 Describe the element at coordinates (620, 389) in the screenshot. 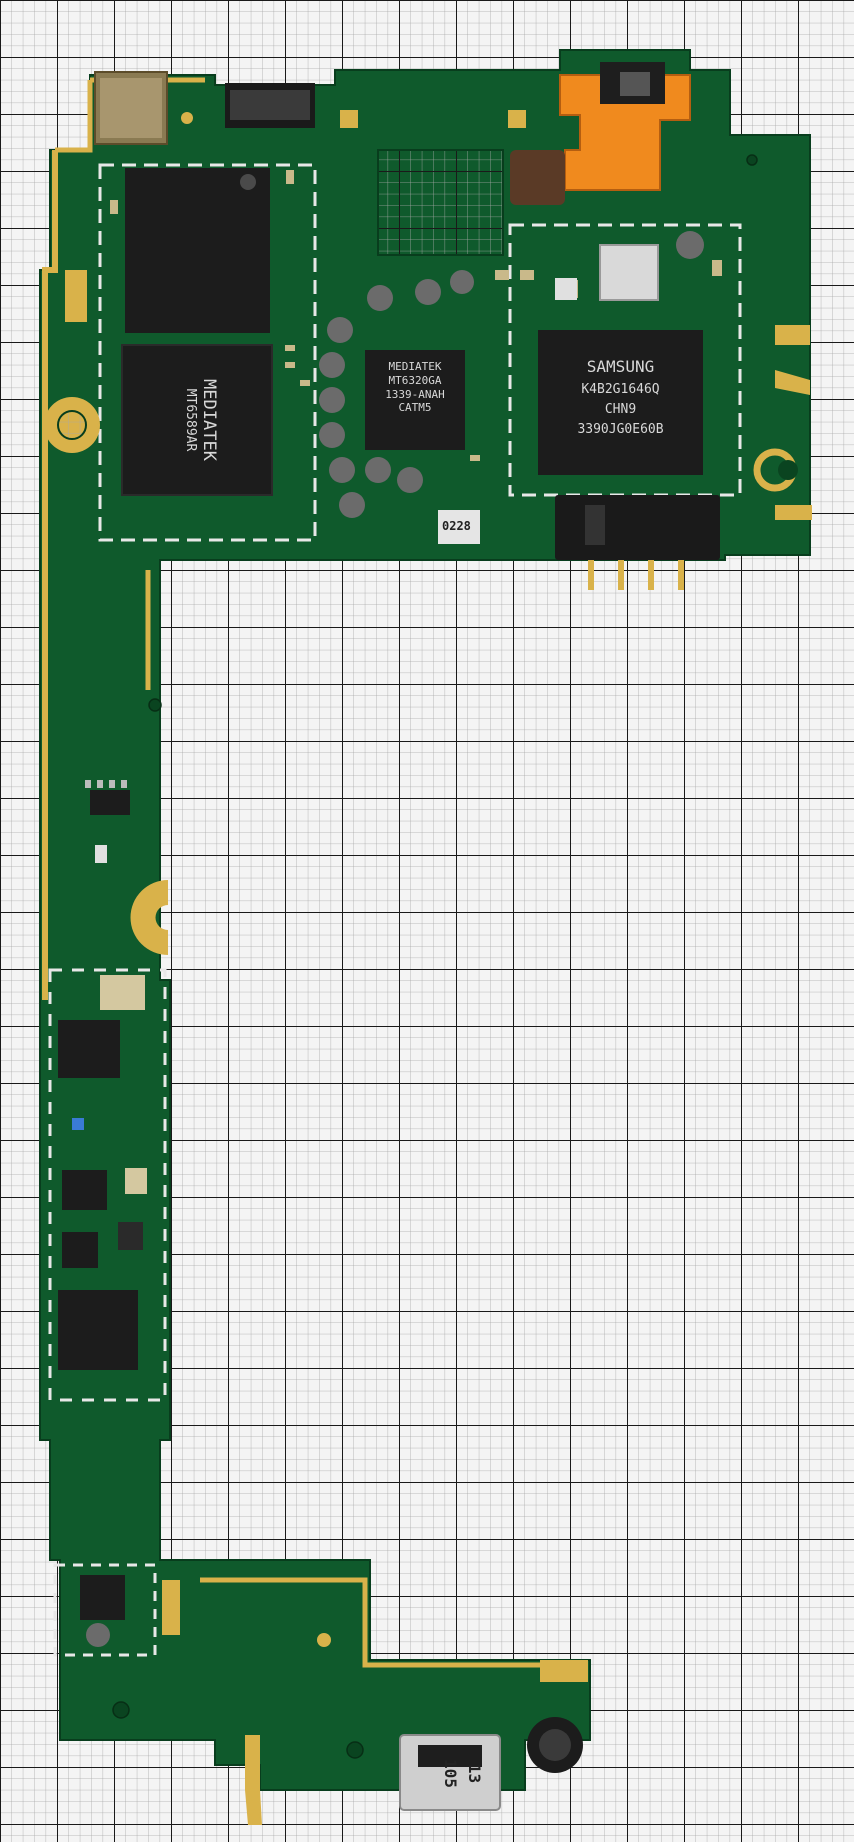

I see `ram-line-2: K4B2G1646Q` at that location.